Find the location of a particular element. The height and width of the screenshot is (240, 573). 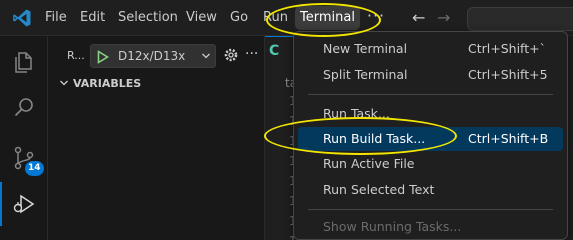

forward-arrow-icon: → is located at coordinates (443, 18).